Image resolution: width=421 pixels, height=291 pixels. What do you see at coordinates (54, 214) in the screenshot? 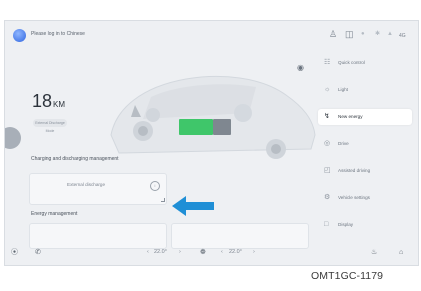
I see `section-energy-title: Energy management` at bounding box center [54, 214].